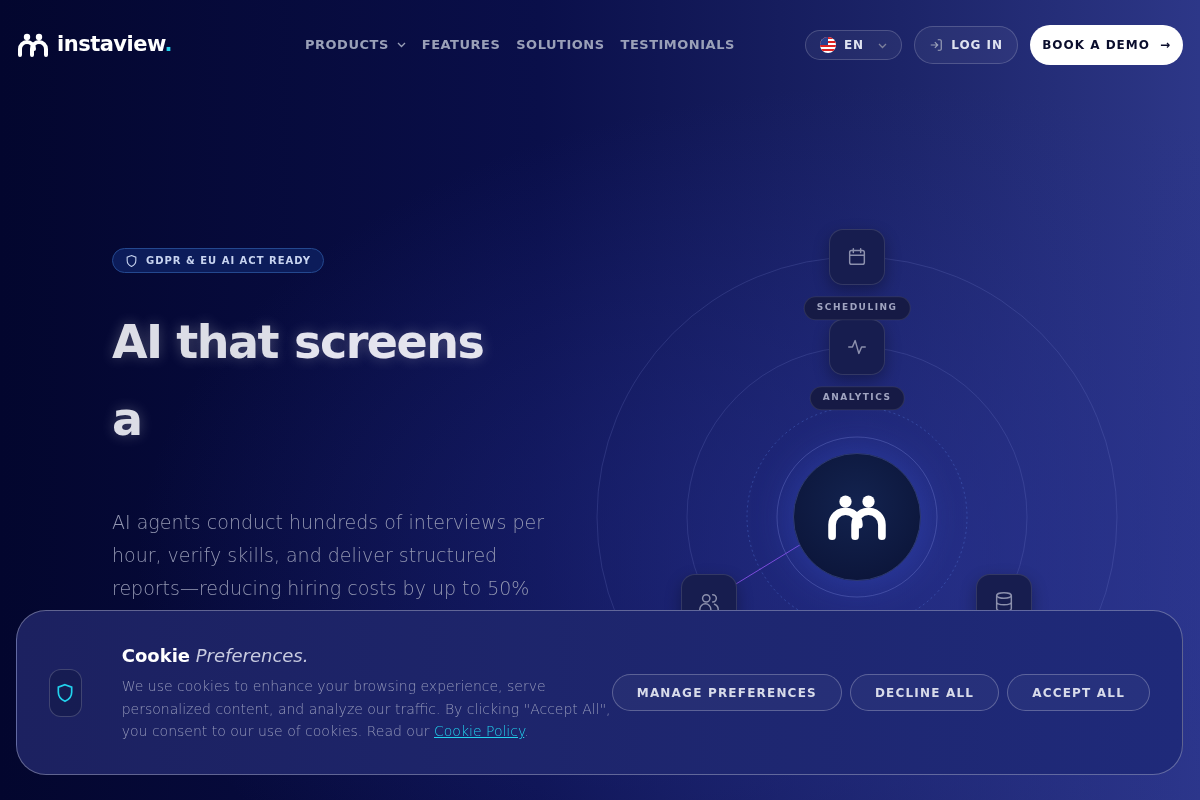  I want to click on users-icon, so click(709, 602).